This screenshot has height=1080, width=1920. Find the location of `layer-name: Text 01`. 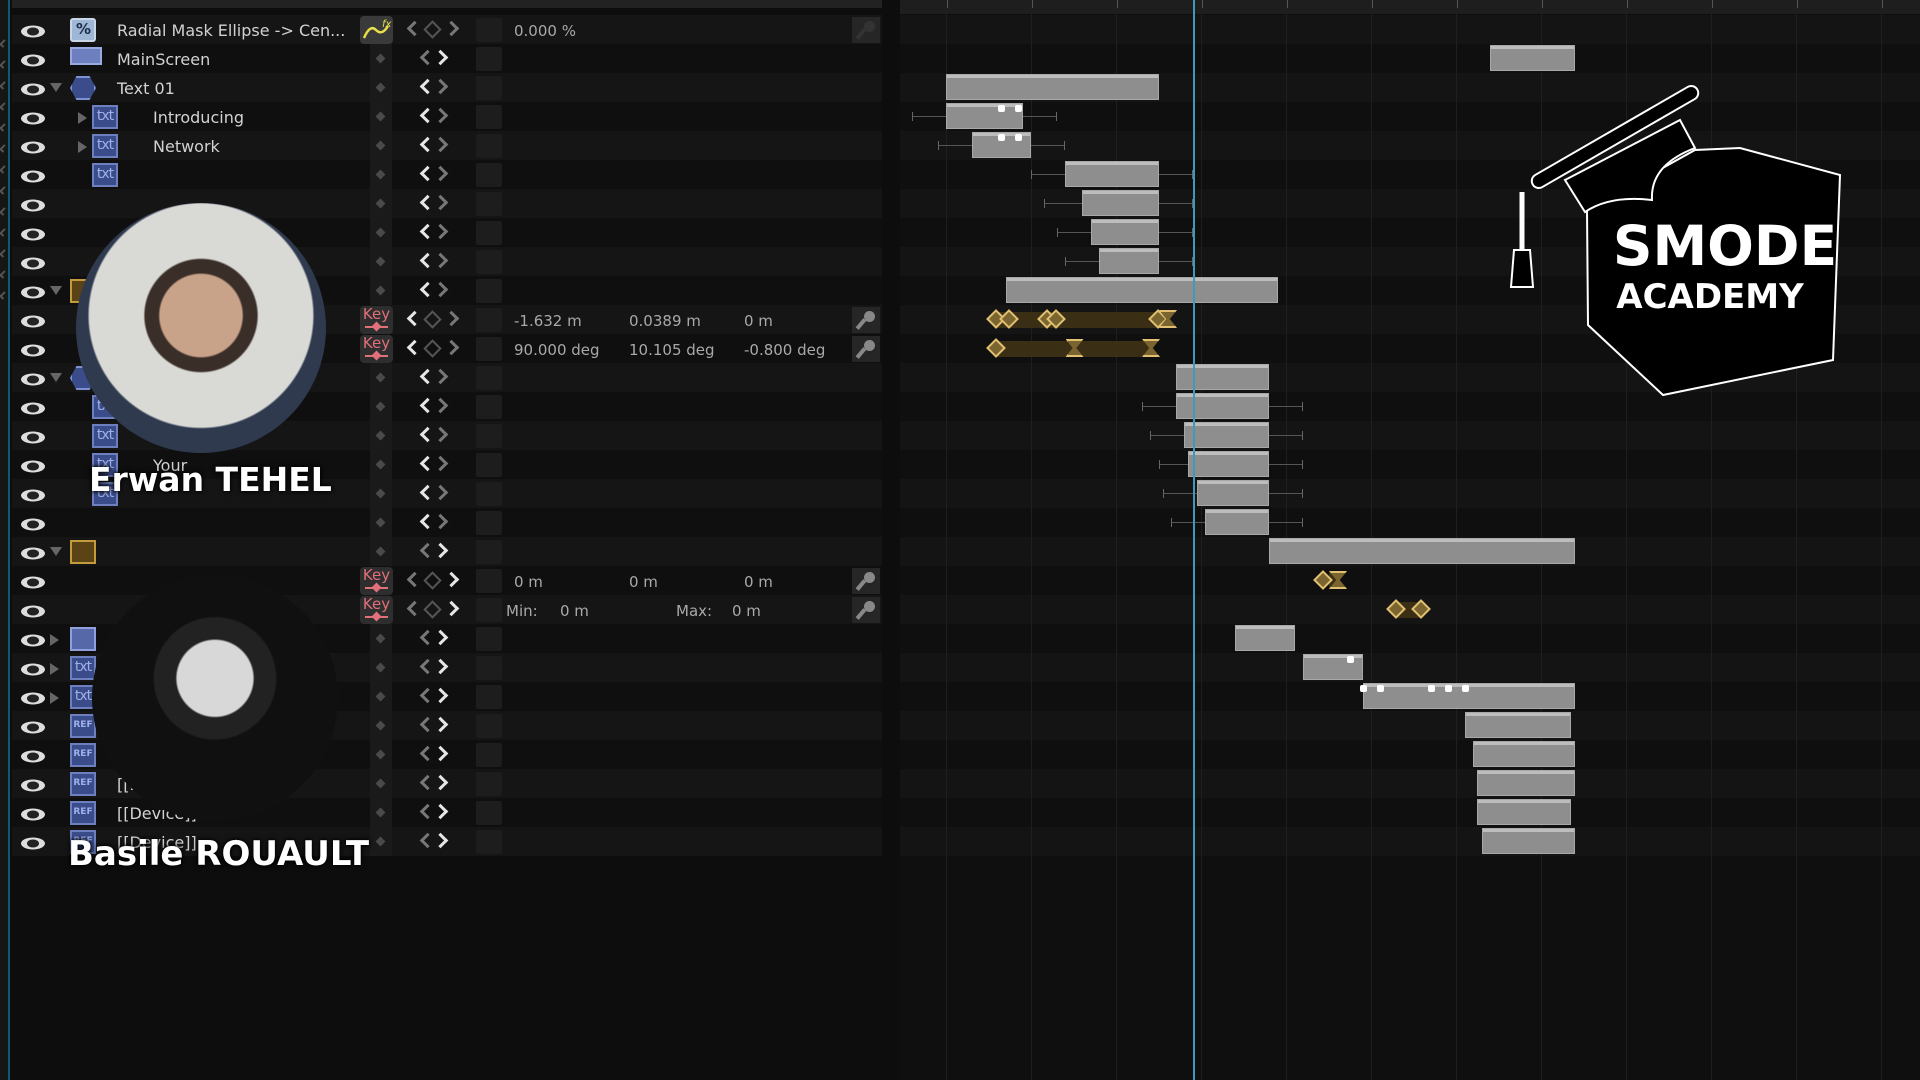

layer-name: Text 01 is located at coordinates (146, 88).